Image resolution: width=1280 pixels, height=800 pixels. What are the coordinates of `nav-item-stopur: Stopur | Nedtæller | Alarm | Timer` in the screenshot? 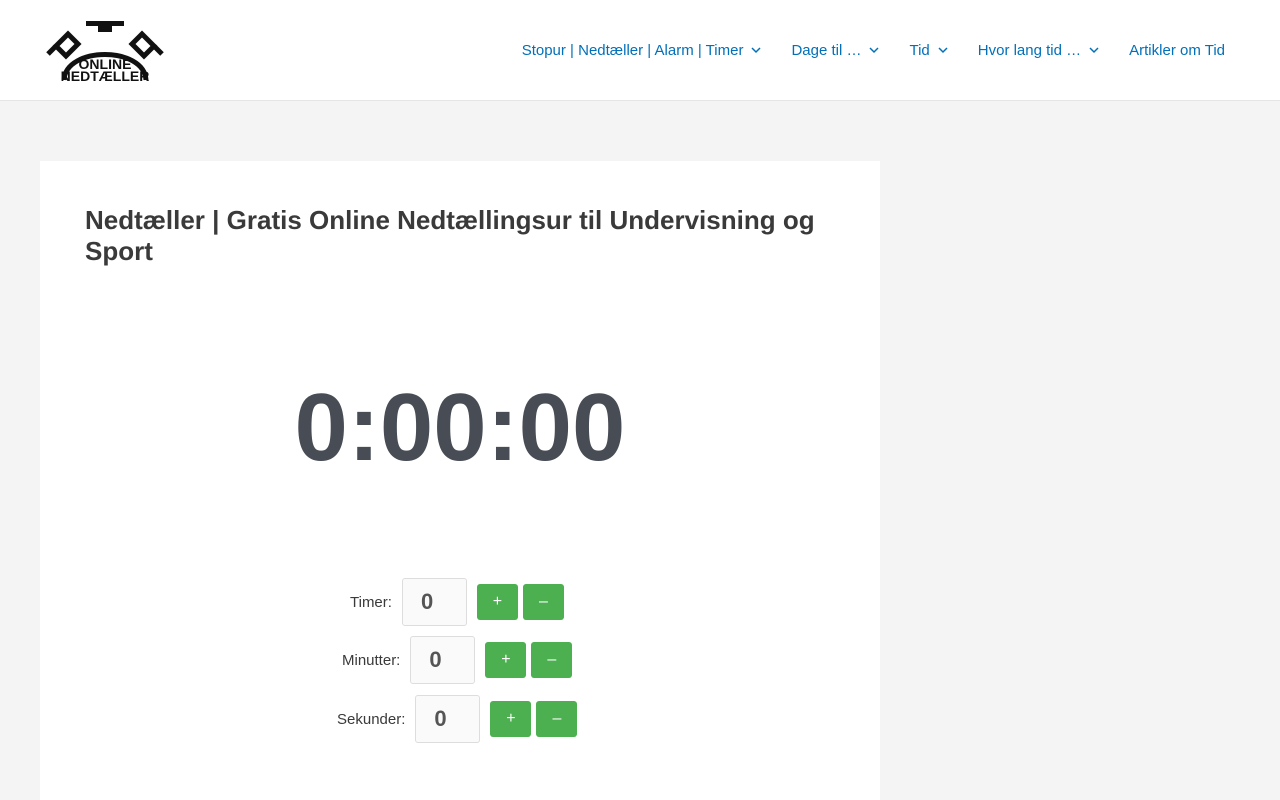 It's located at (642, 50).